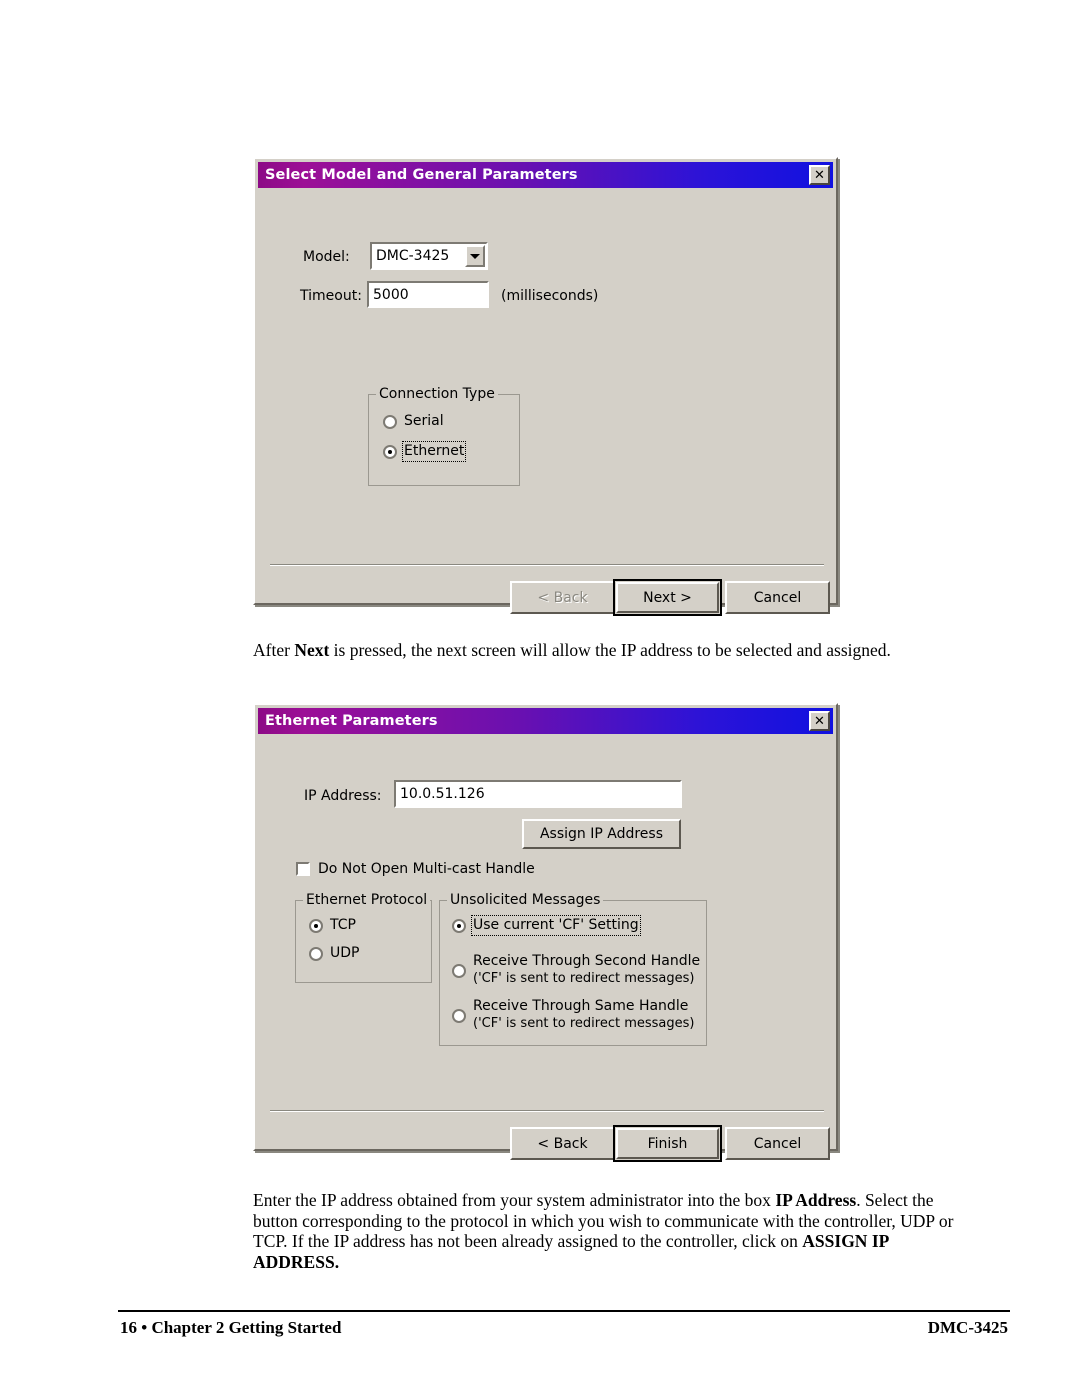 The width and height of the screenshot is (1080, 1397). I want to click on radio-receive-second-handle-indicator, so click(459, 971).